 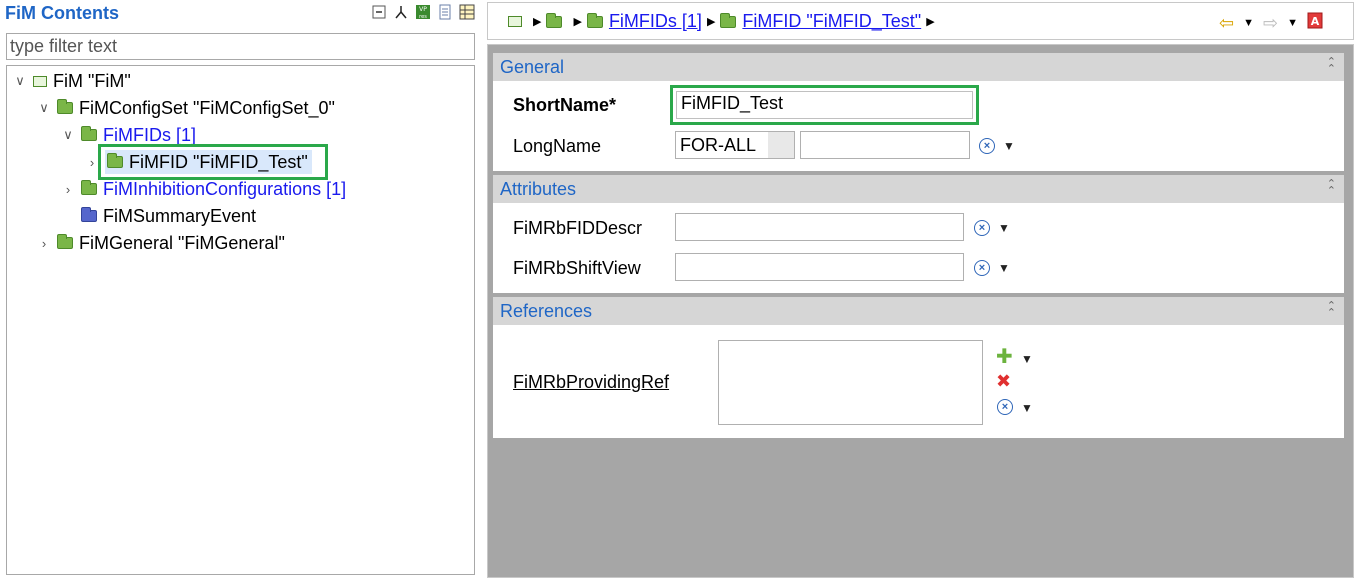 What do you see at coordinates (401, 12) in the screenshot?
I see `hierarchy-icon` at bounding box center [401, 12].